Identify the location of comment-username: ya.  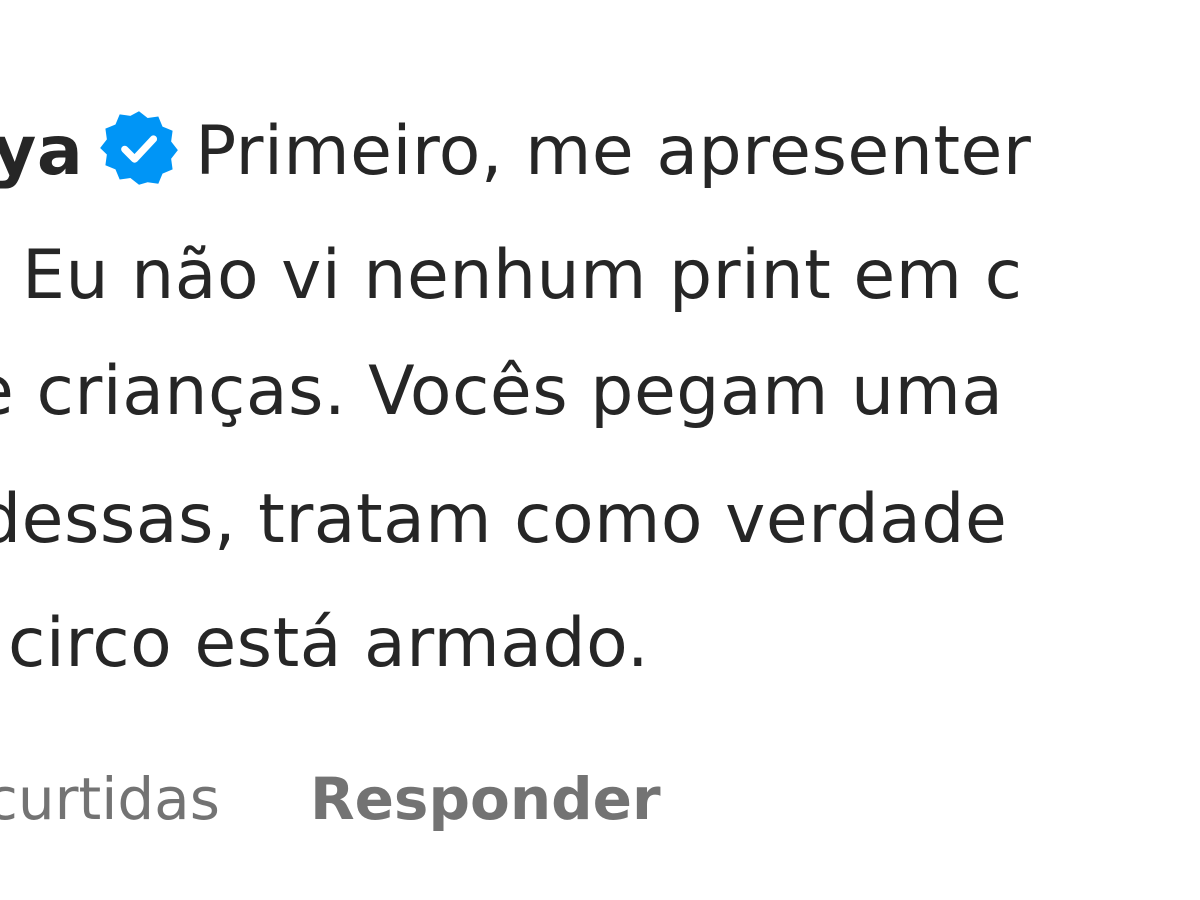
(41, 151).